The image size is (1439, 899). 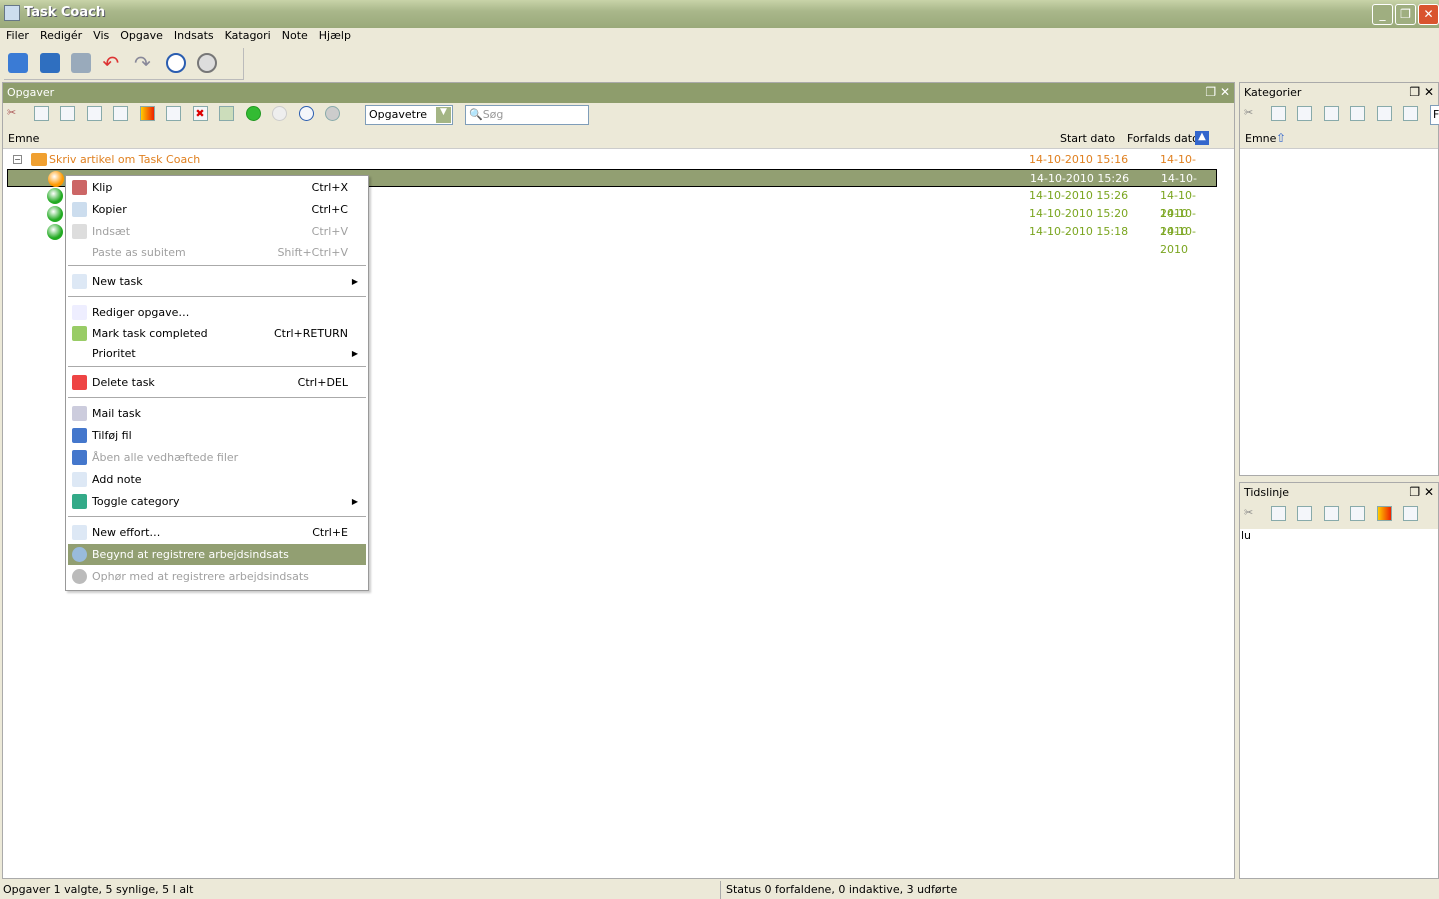 What do you see at coordinates (226, 113) in the screenshot?
I see `mark-completed-icon` at bounding box center [226, 113].